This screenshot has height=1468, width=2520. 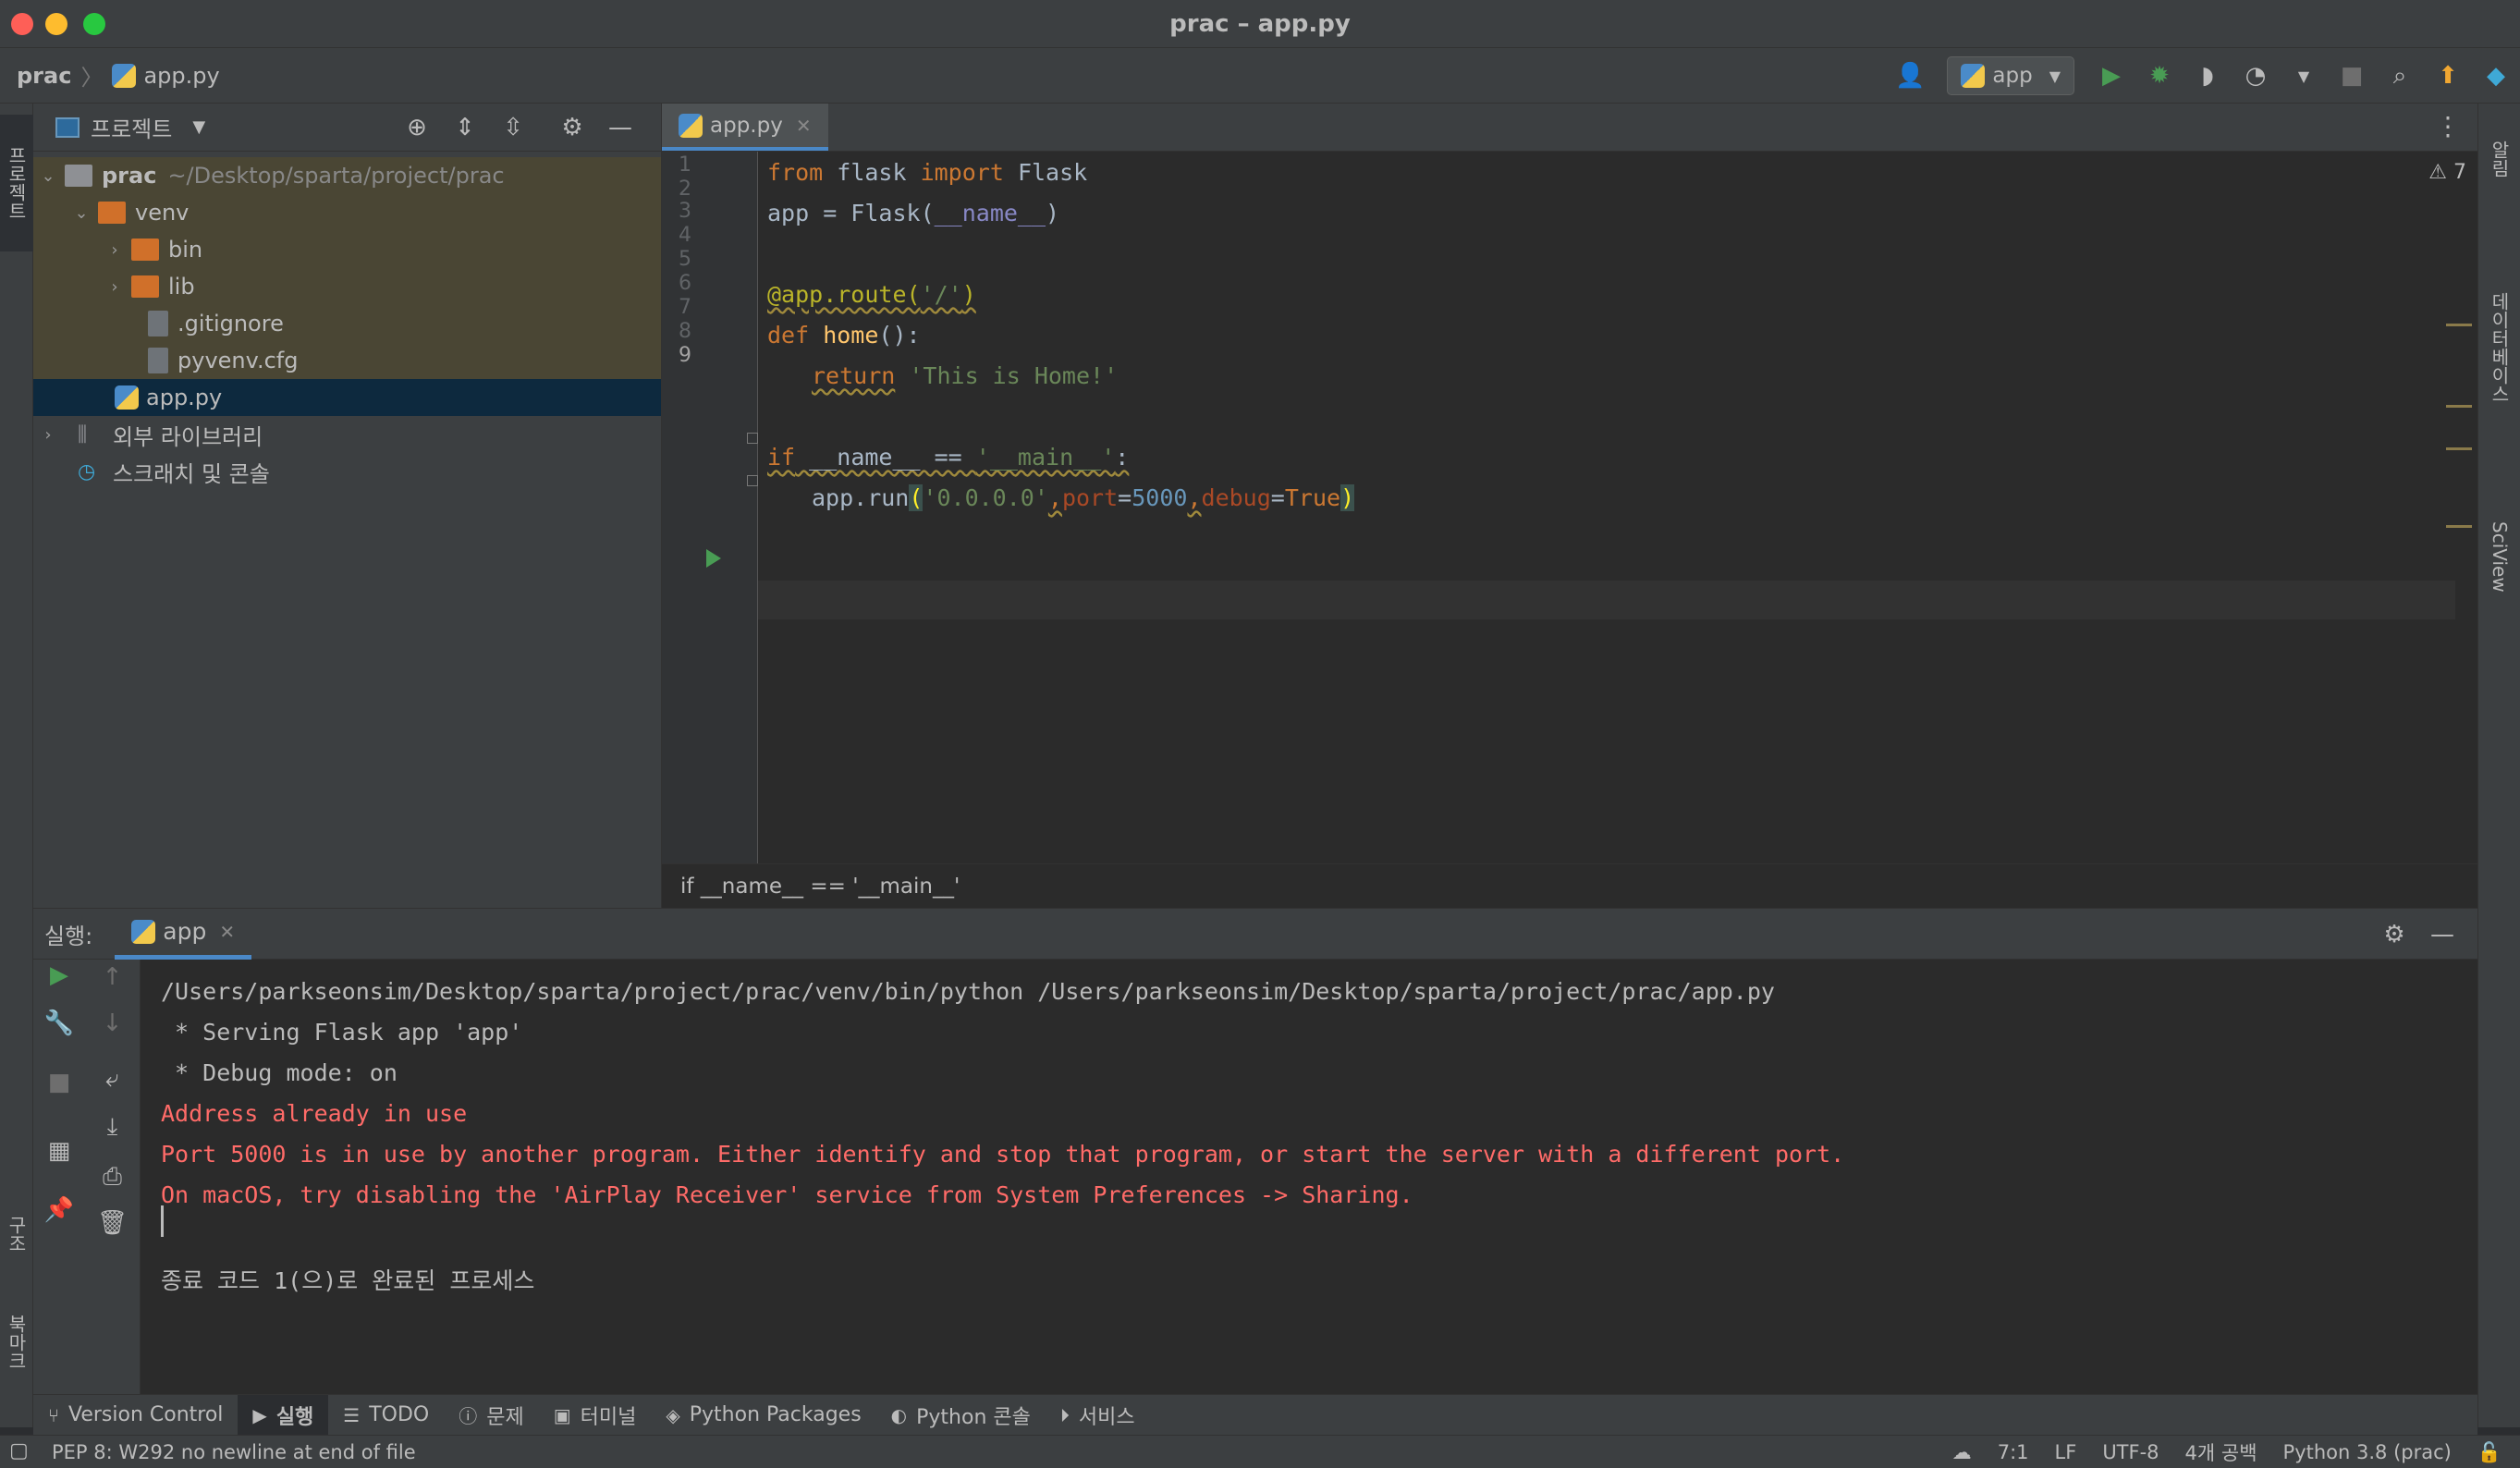 I want to click on notifications-tool-tab: 알림, so click(x=2499, y=159).